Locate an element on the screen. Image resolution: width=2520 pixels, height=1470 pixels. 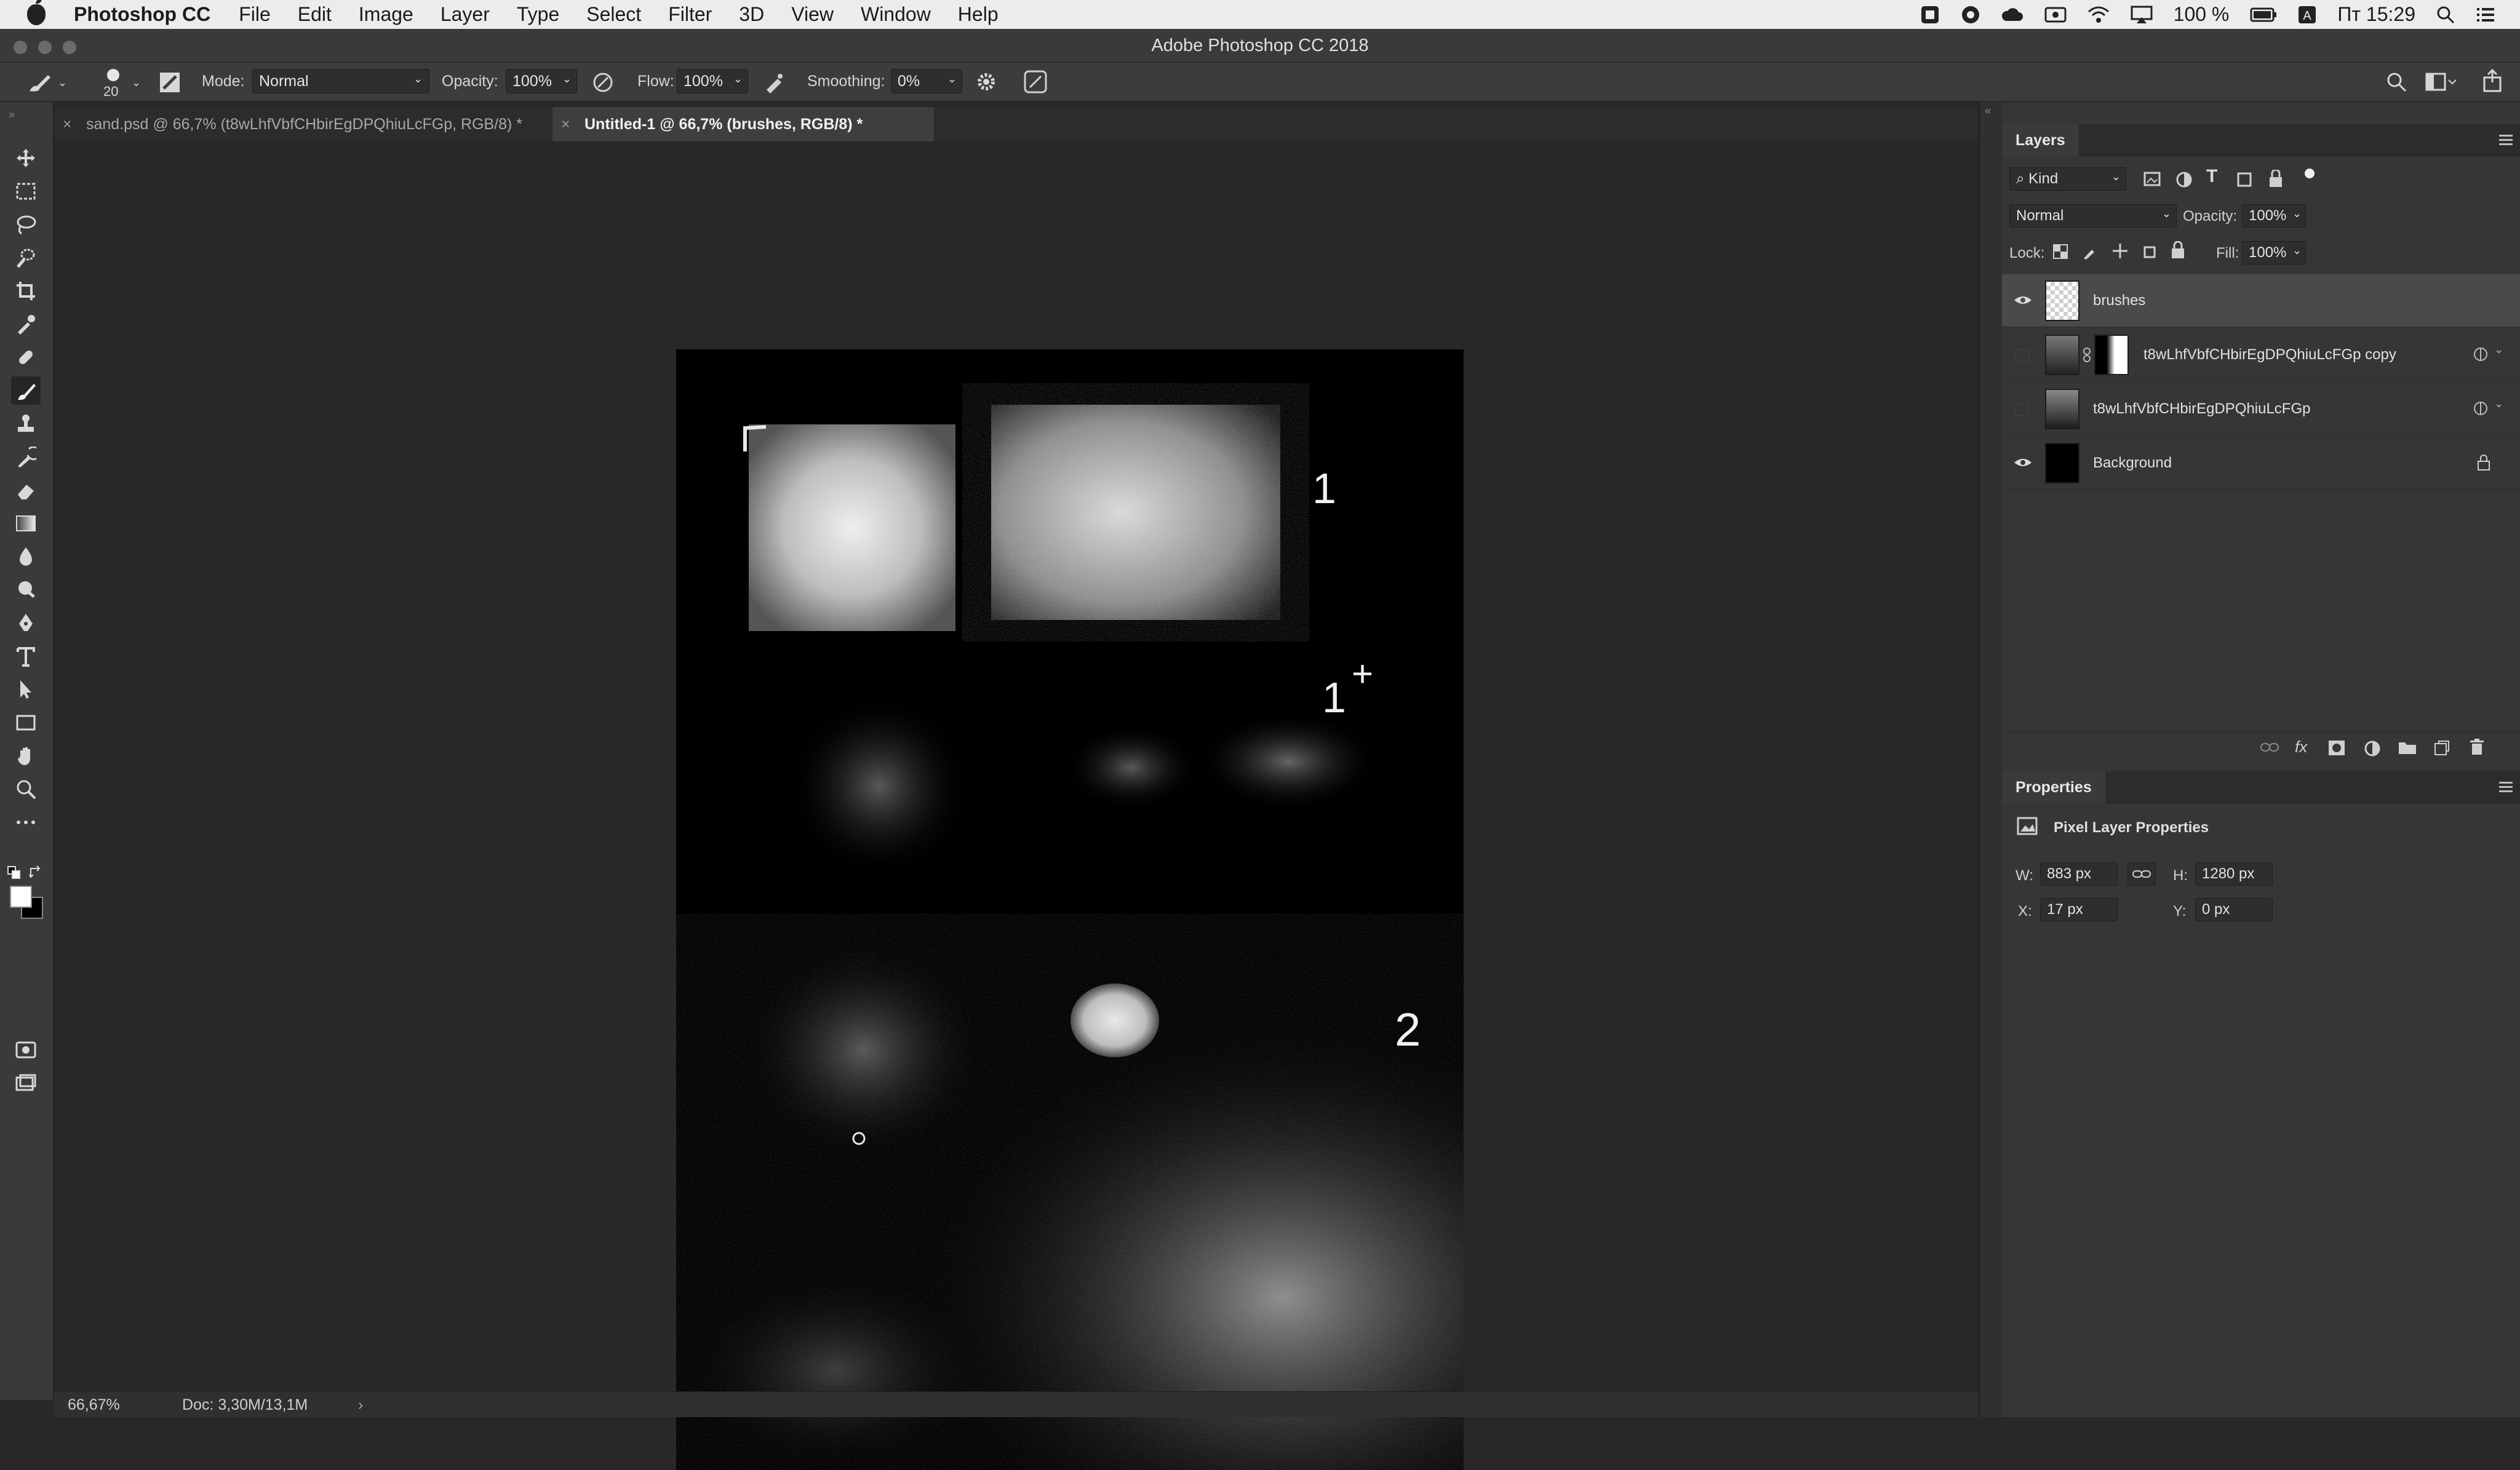
type-tool-icon is located at coordinates (26, 656).